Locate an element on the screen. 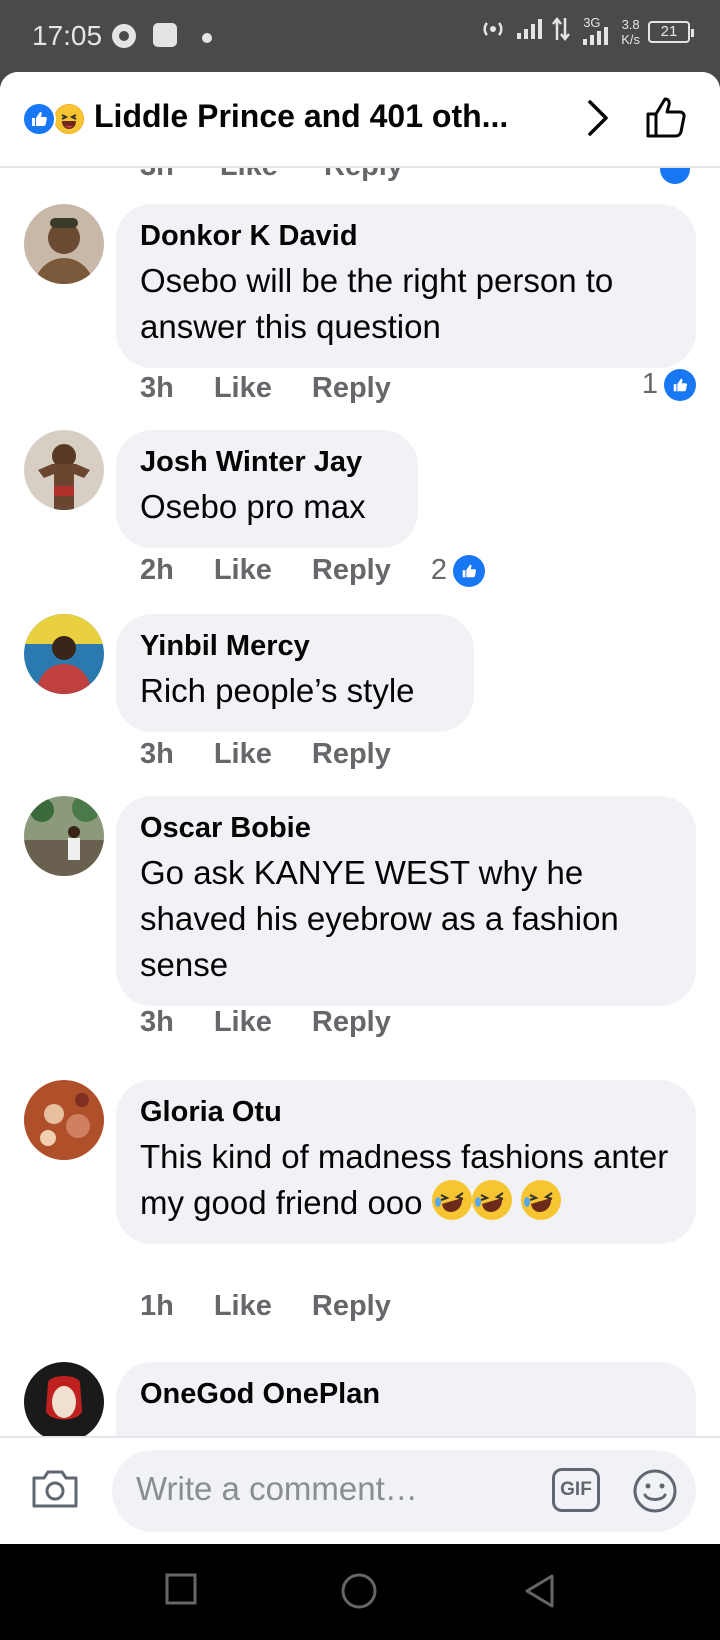 The width and height of the screenshot is (720, 1640). comment-author: Oscar Bobie is located at coordinates (406, 828).